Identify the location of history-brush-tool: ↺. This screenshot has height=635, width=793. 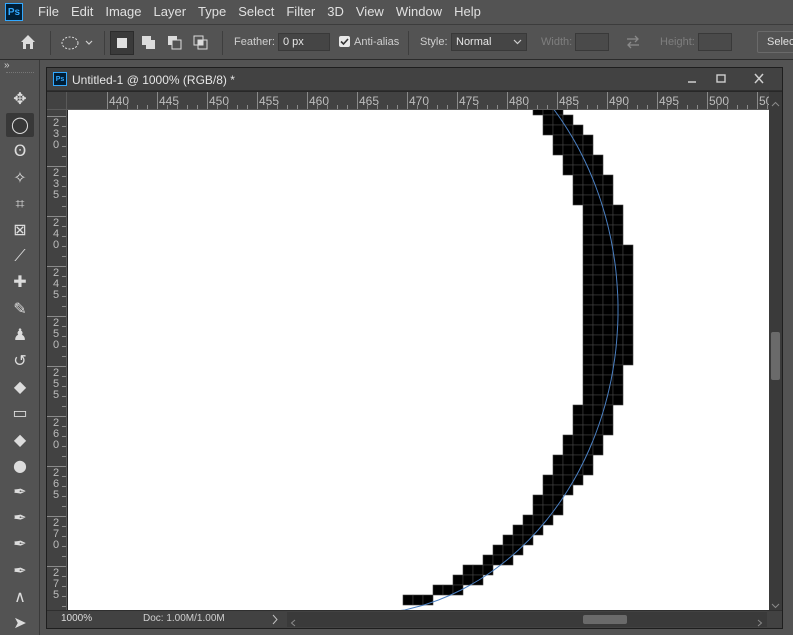
(20, 361).